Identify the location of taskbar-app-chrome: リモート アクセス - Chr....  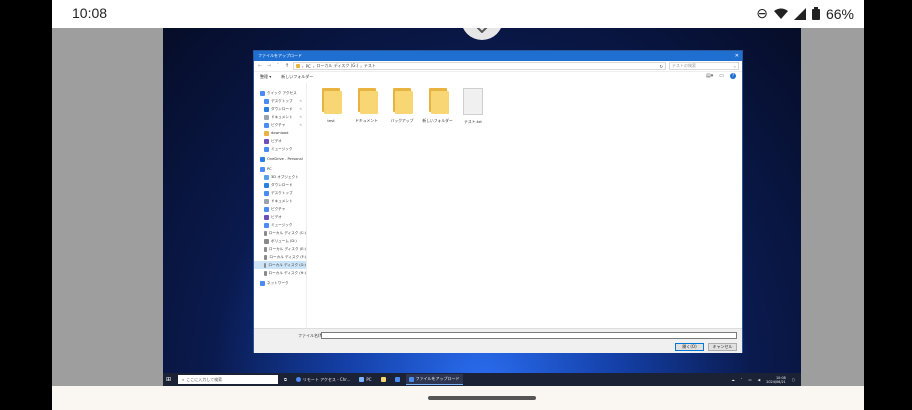
(323, 379).